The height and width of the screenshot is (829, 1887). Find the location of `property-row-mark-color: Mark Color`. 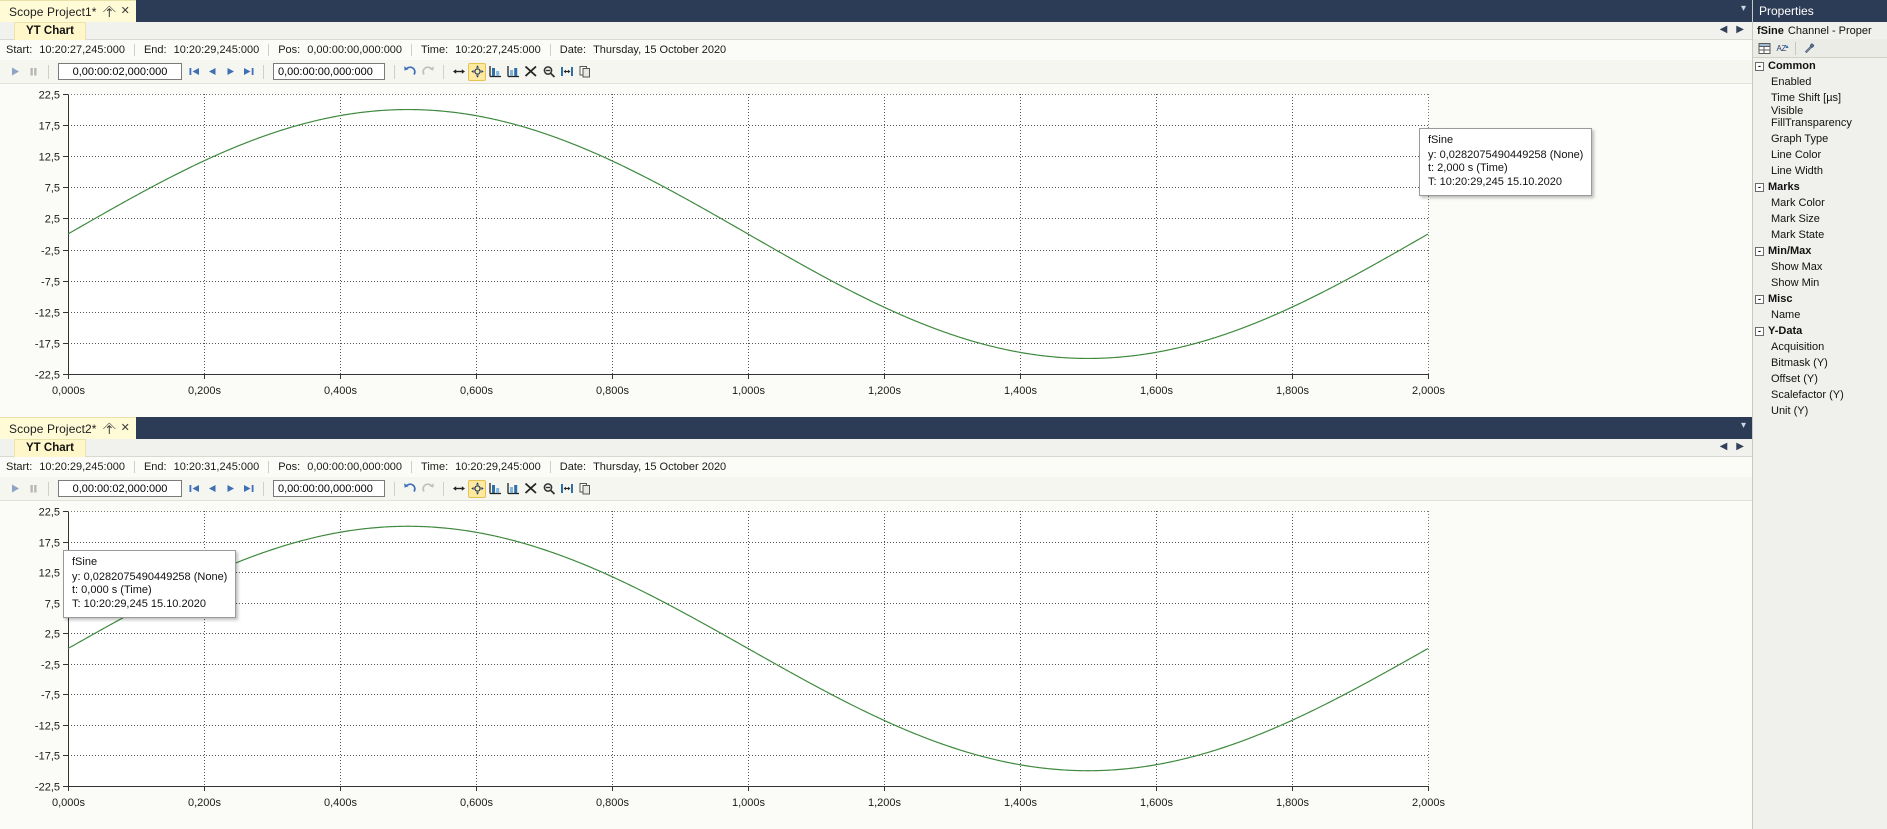

property-row-mark-color: Mark Color is located at coordinates (1820, 203).